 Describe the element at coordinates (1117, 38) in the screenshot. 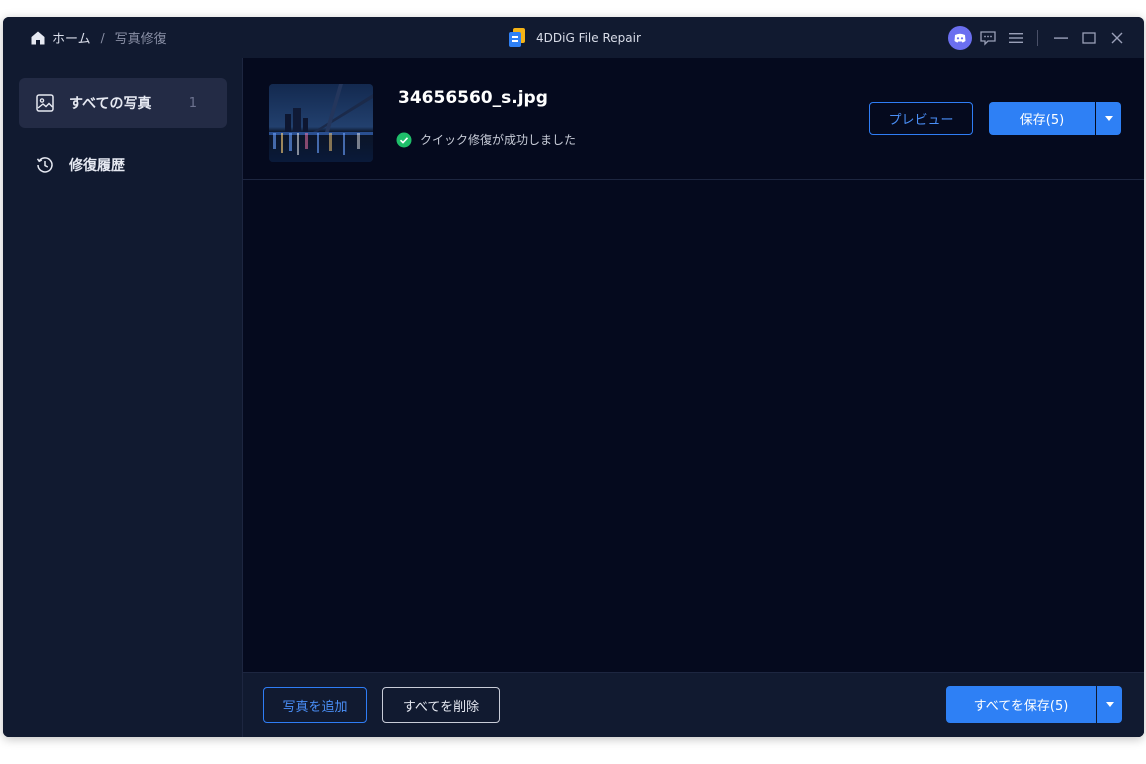

I see `close-icon` at that location.